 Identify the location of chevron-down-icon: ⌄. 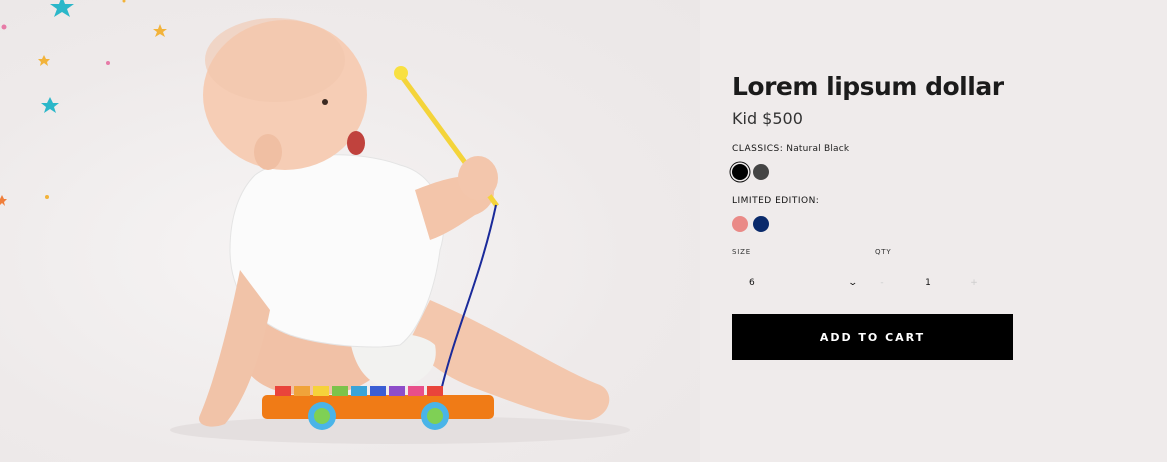
(853, 283).